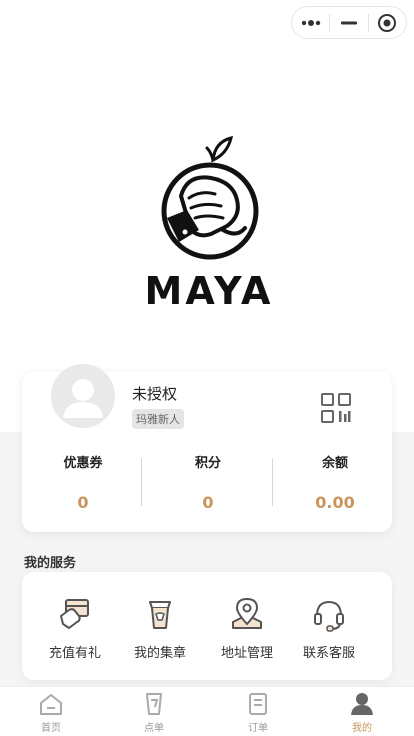  I want to click on service-label: 充值有礼, so click(74, 653).